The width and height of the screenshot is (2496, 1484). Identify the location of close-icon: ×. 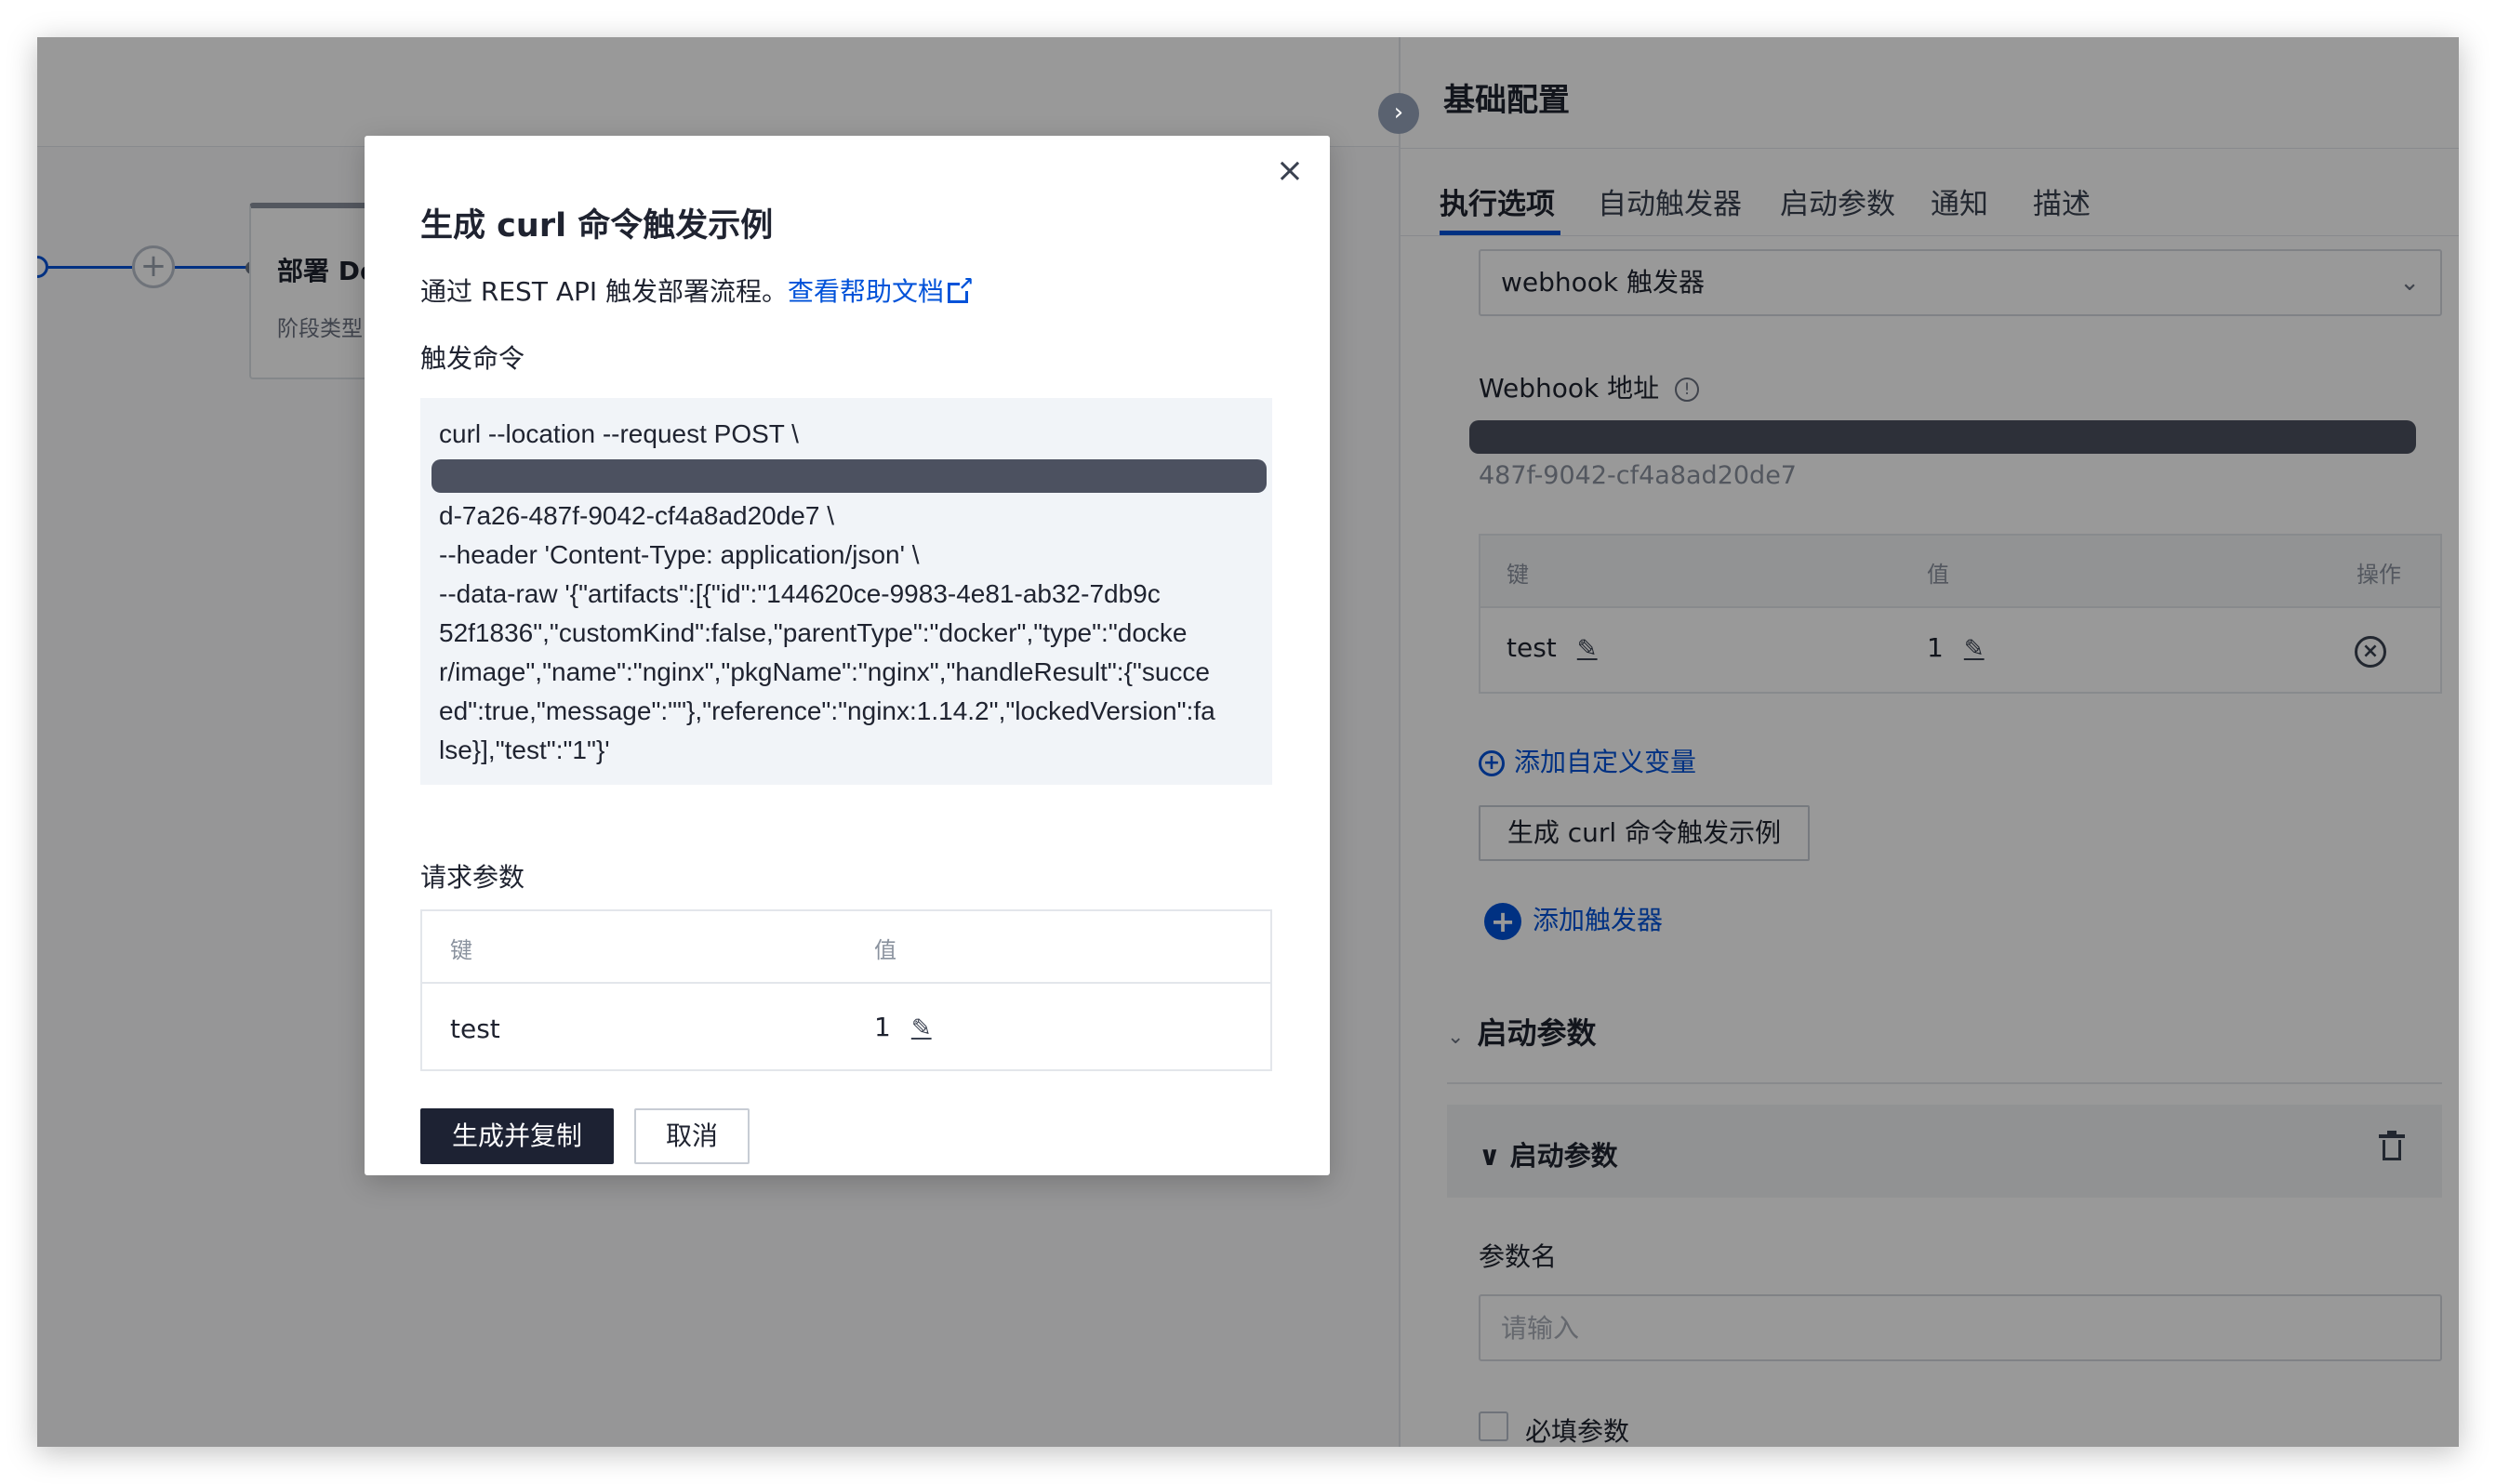
(1290, 171).